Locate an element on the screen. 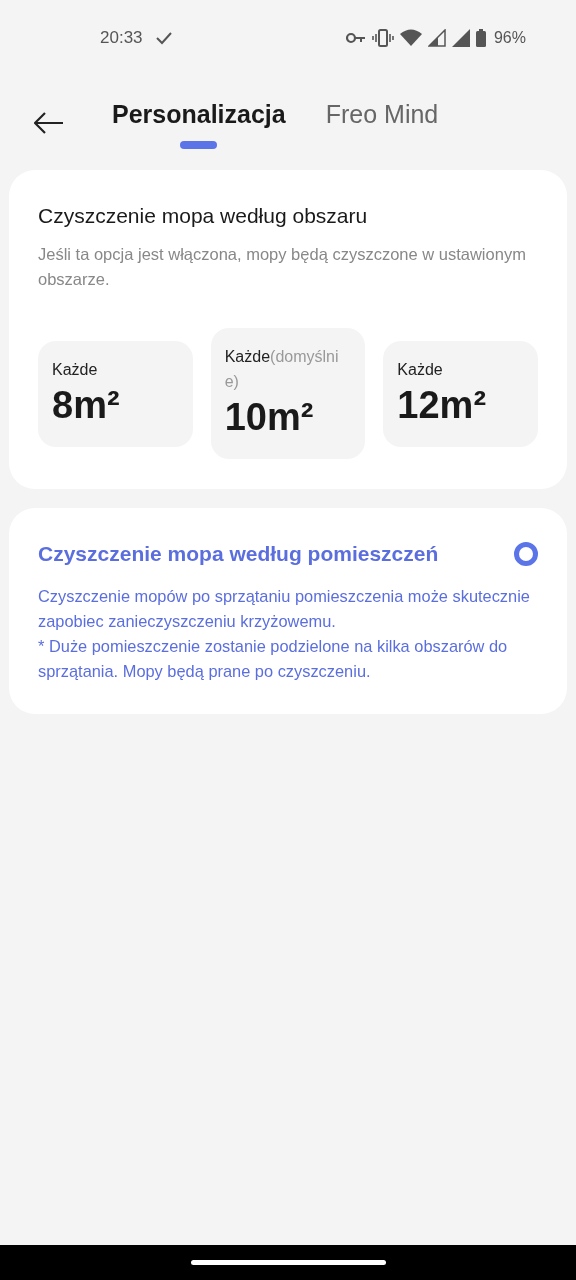 This screenshot has width=576, height=1280. option-value: 12m² is located at coordinates (442, 405).